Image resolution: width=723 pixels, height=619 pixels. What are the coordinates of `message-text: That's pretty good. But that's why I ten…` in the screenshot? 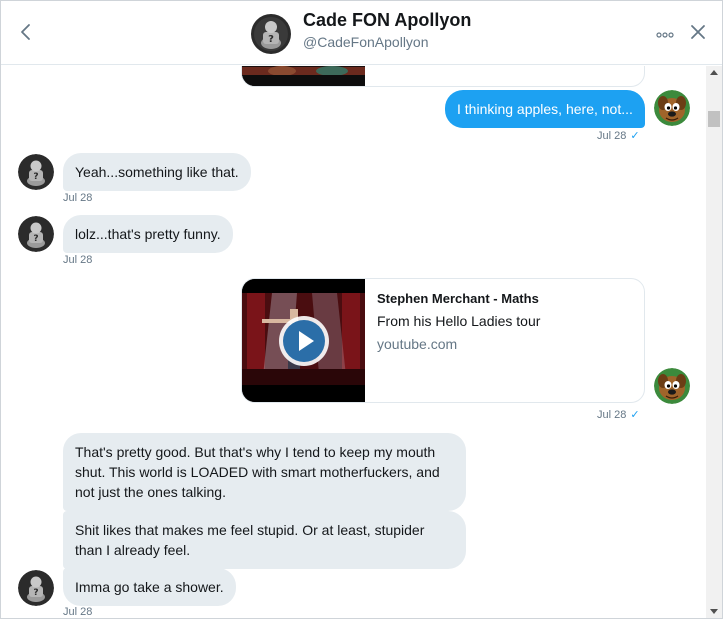 It's located at (257, 472).